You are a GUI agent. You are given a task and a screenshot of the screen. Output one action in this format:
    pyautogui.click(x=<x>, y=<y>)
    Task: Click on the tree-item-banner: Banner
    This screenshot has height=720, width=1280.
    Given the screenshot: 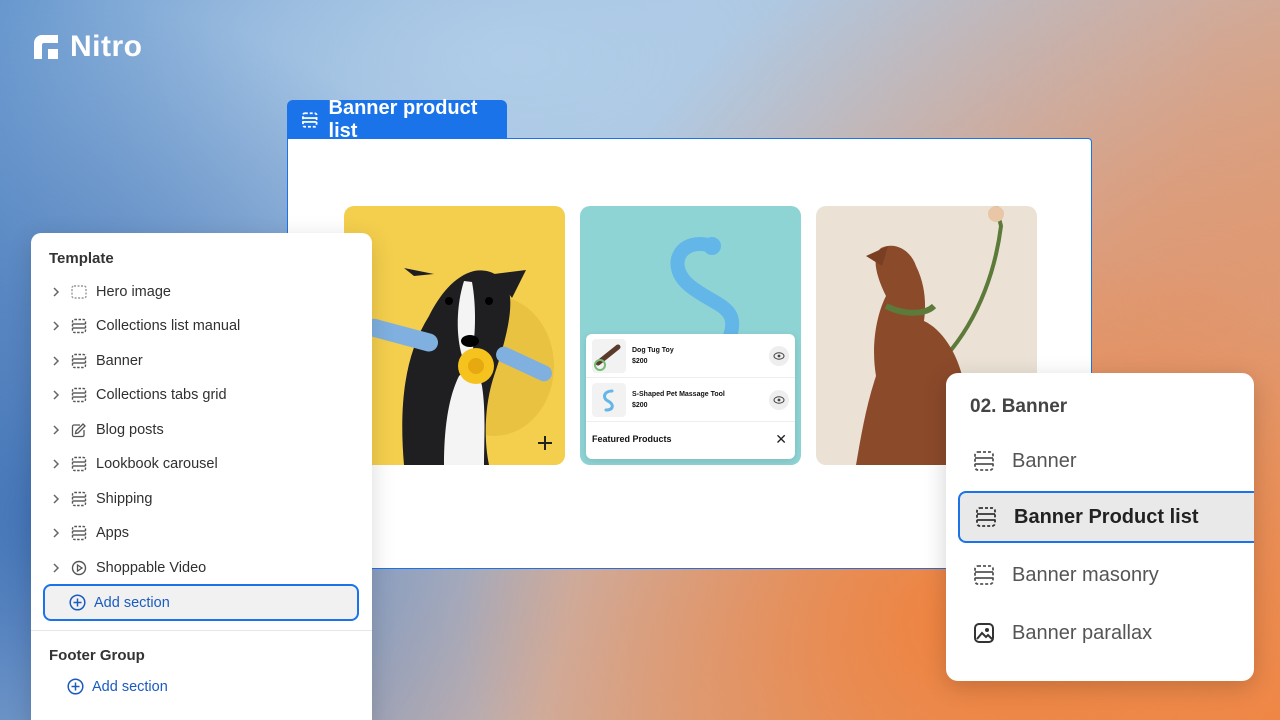 What is the action you would take?
    pyautogui.click(x=204, y=361)
    